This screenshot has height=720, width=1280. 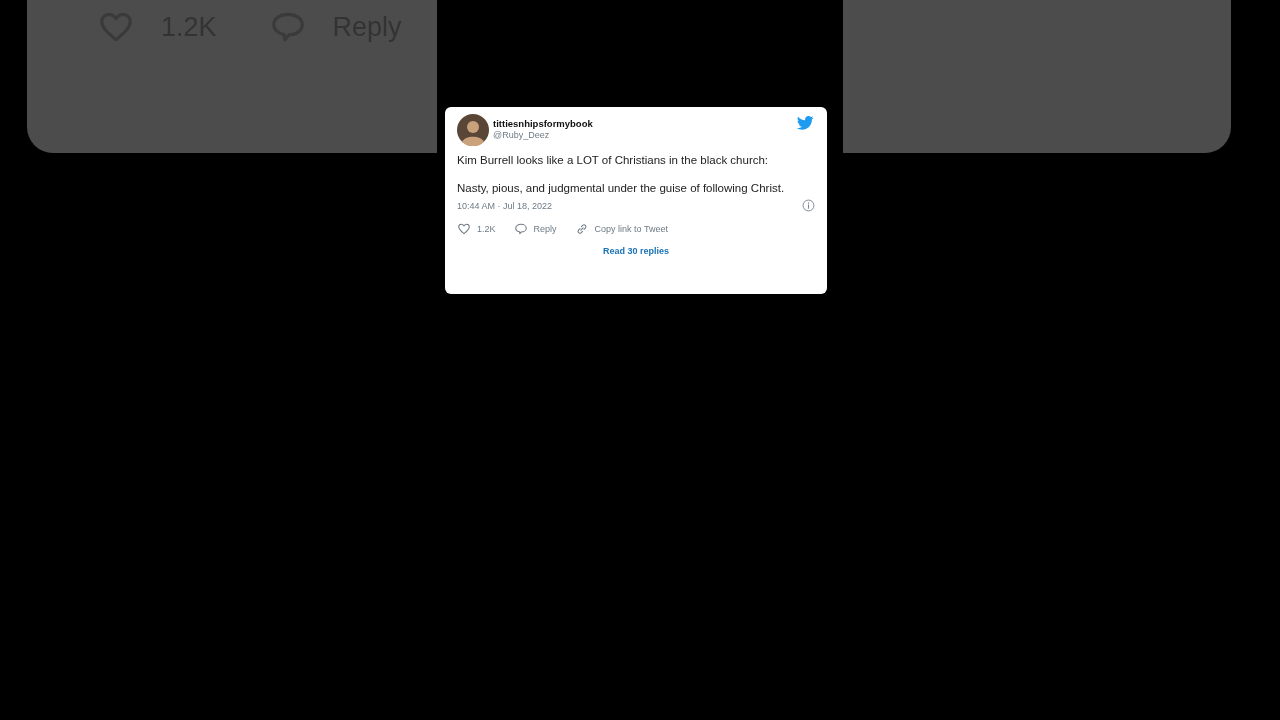 What do you see at coordinates (631, 229) in the screenshot?
I see `copy-link: Copy link to Tweet` at bounding box center [631, 229].